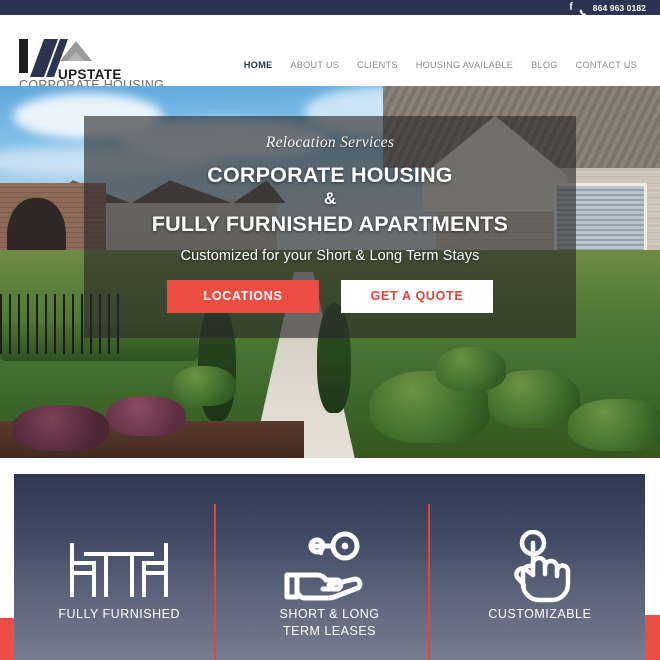 This screenshot has width=660, height=660. I want to click on feature-fully-furnished: FULLY FURNISHED, so click(119, 567).